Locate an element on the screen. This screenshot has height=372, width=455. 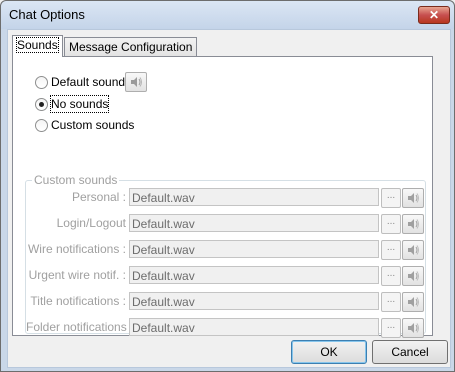
custom-sounds-group-title: Custom sounds is located at coordinates (76, 180).